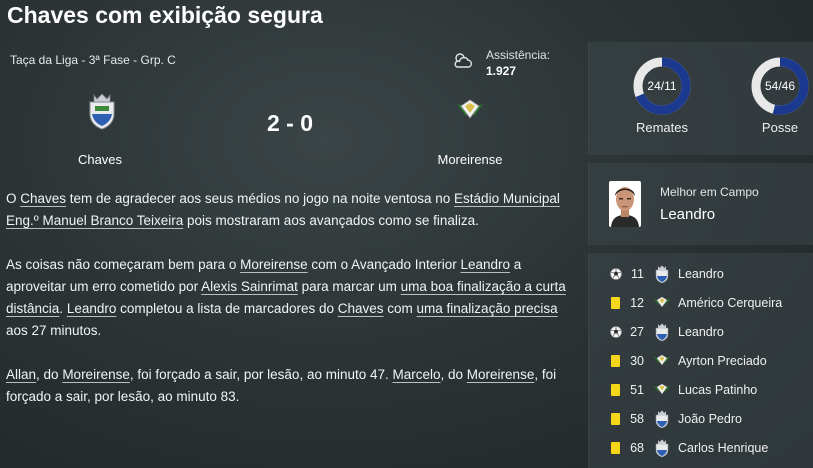 The height and width of the screenshot is (468, 813). I want to click on page-title: Chaves com exibição segura, so click(165, 15).